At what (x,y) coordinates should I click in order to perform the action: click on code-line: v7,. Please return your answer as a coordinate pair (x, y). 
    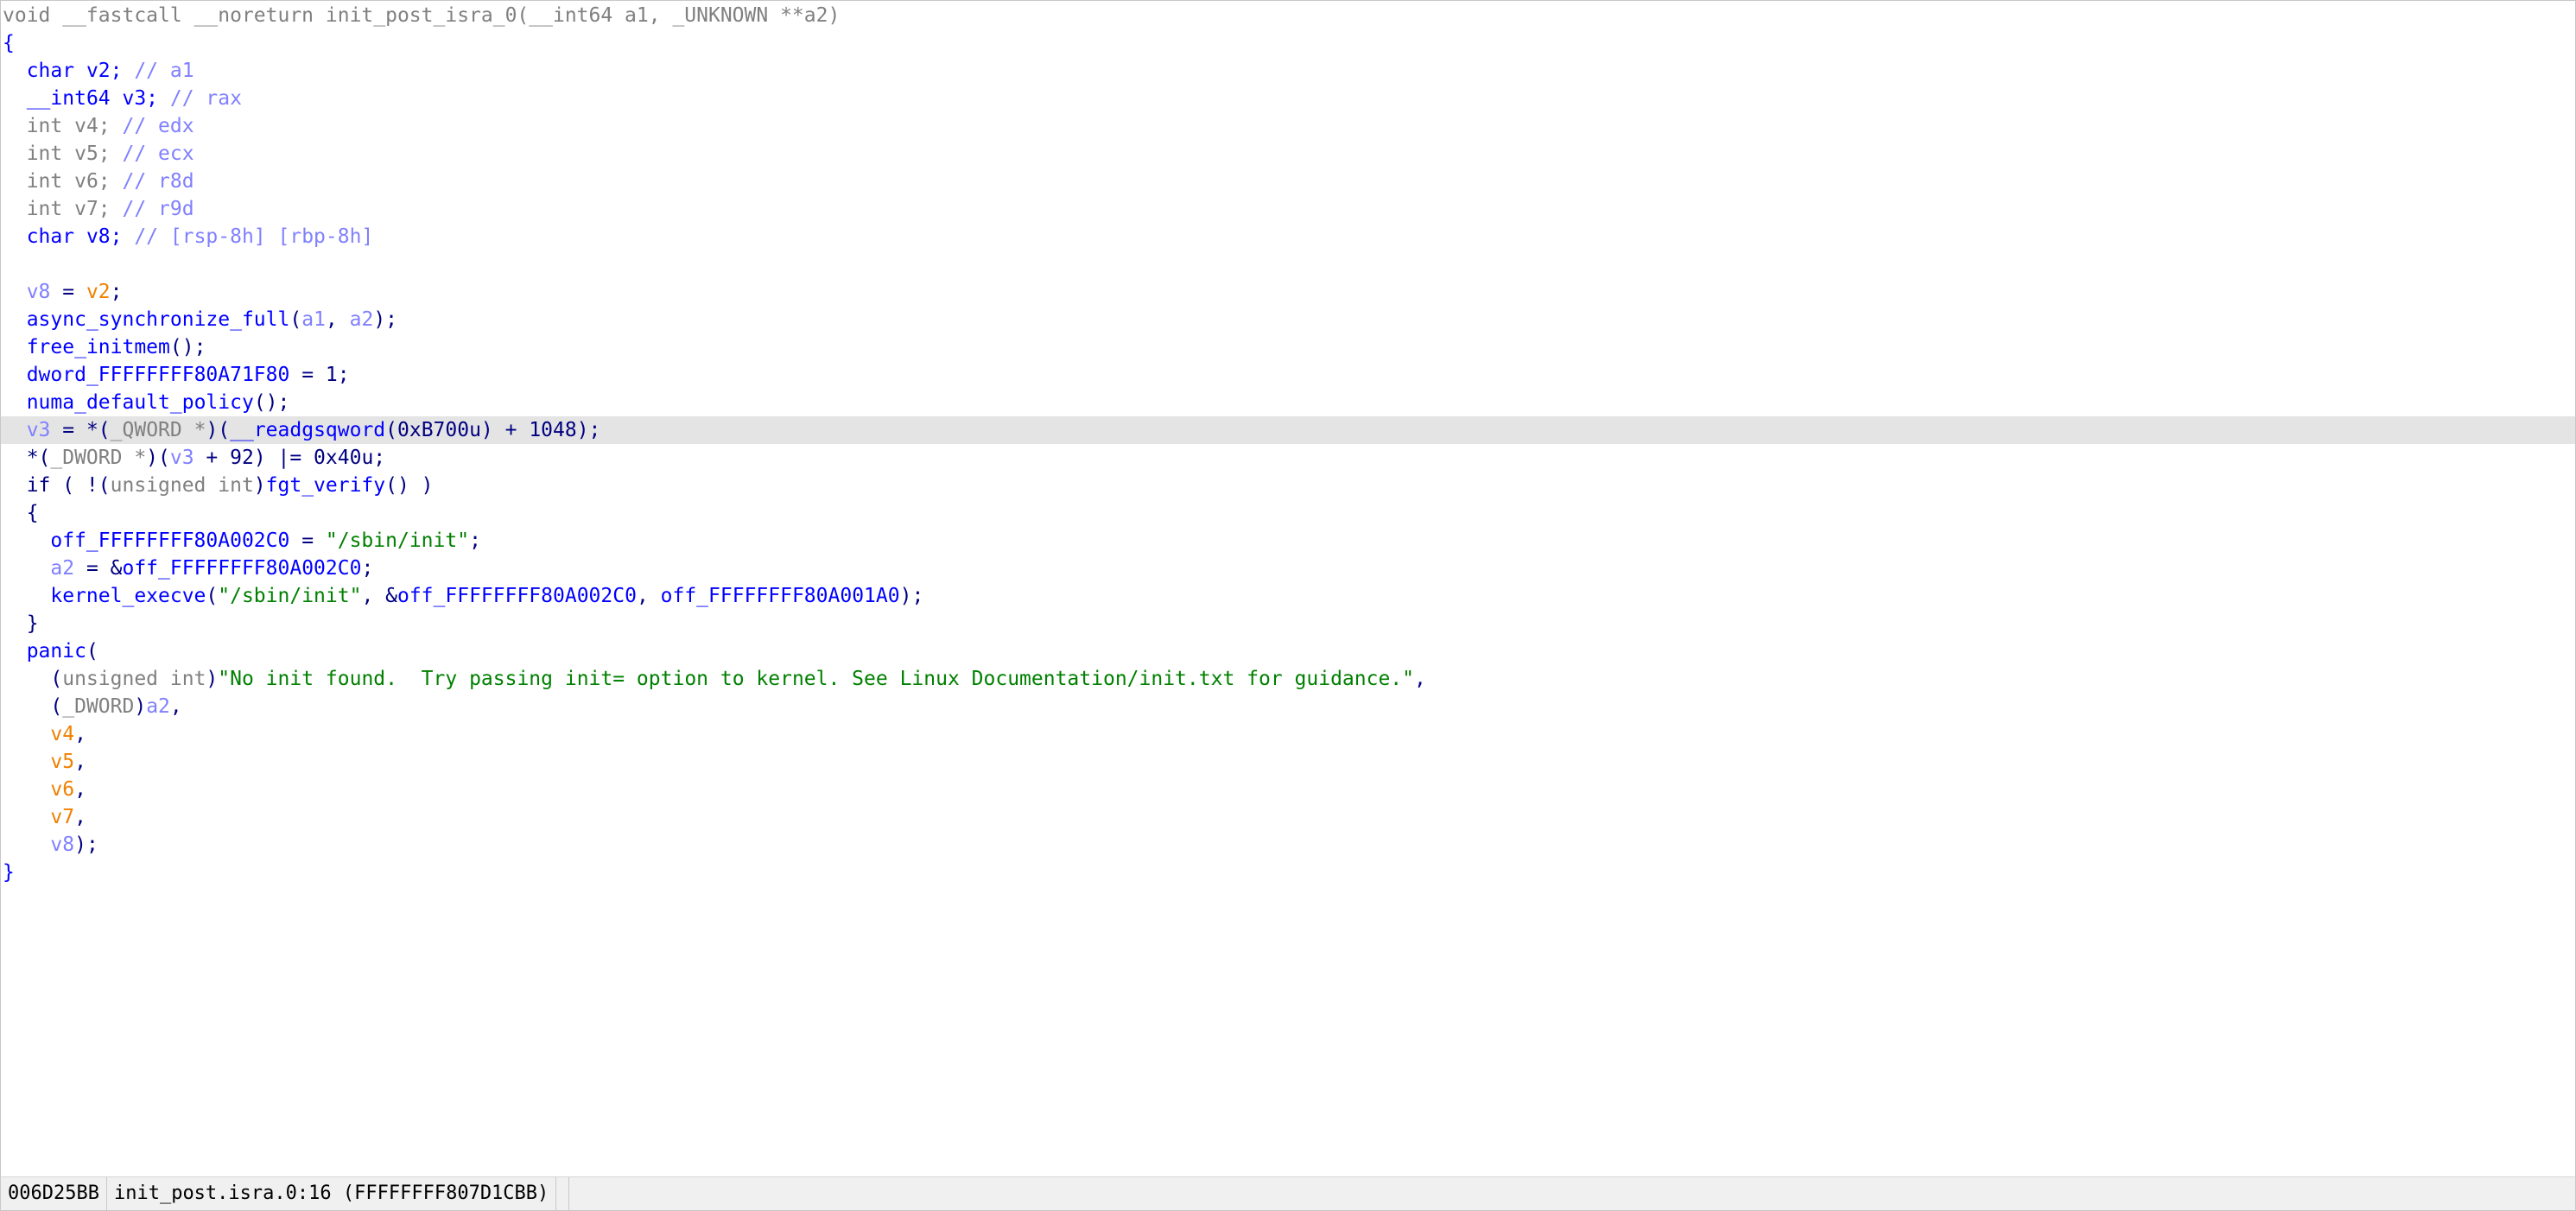
    Looking at the image, I should click on (1288, 817).